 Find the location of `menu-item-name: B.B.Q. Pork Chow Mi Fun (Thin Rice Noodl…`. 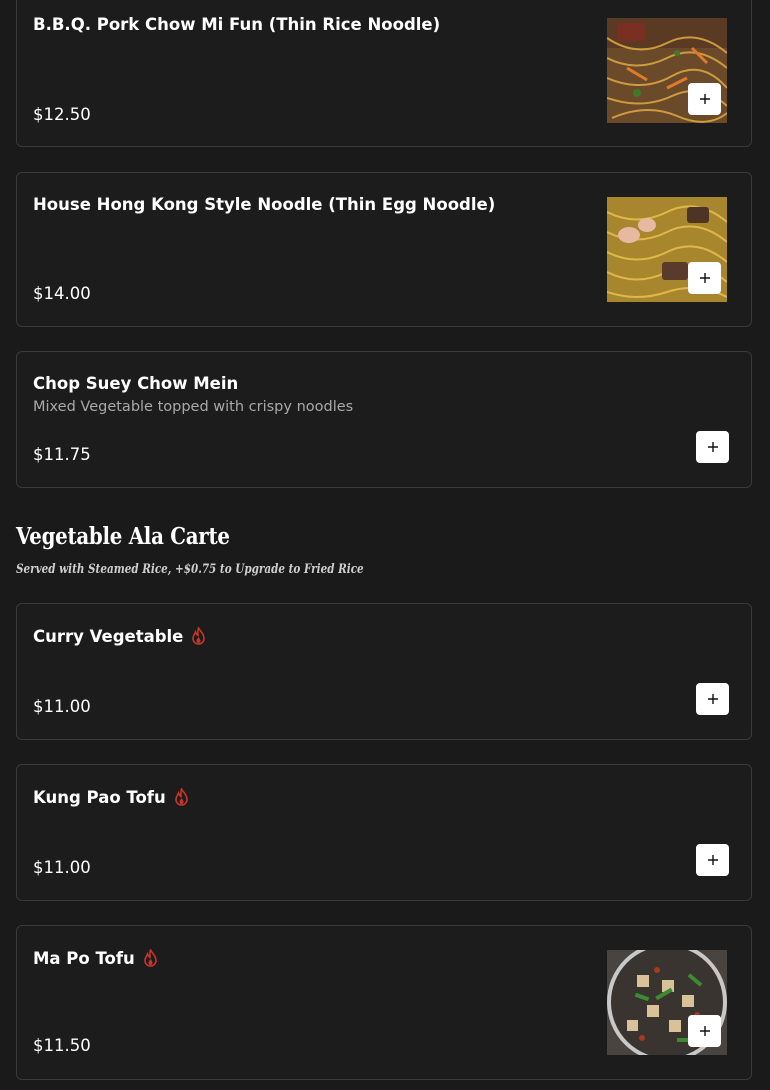

menu-item-name: B.B.Q. Pork Chow Mi Fun (Thin Rice Noodl… is located at coordinates (237, 24).